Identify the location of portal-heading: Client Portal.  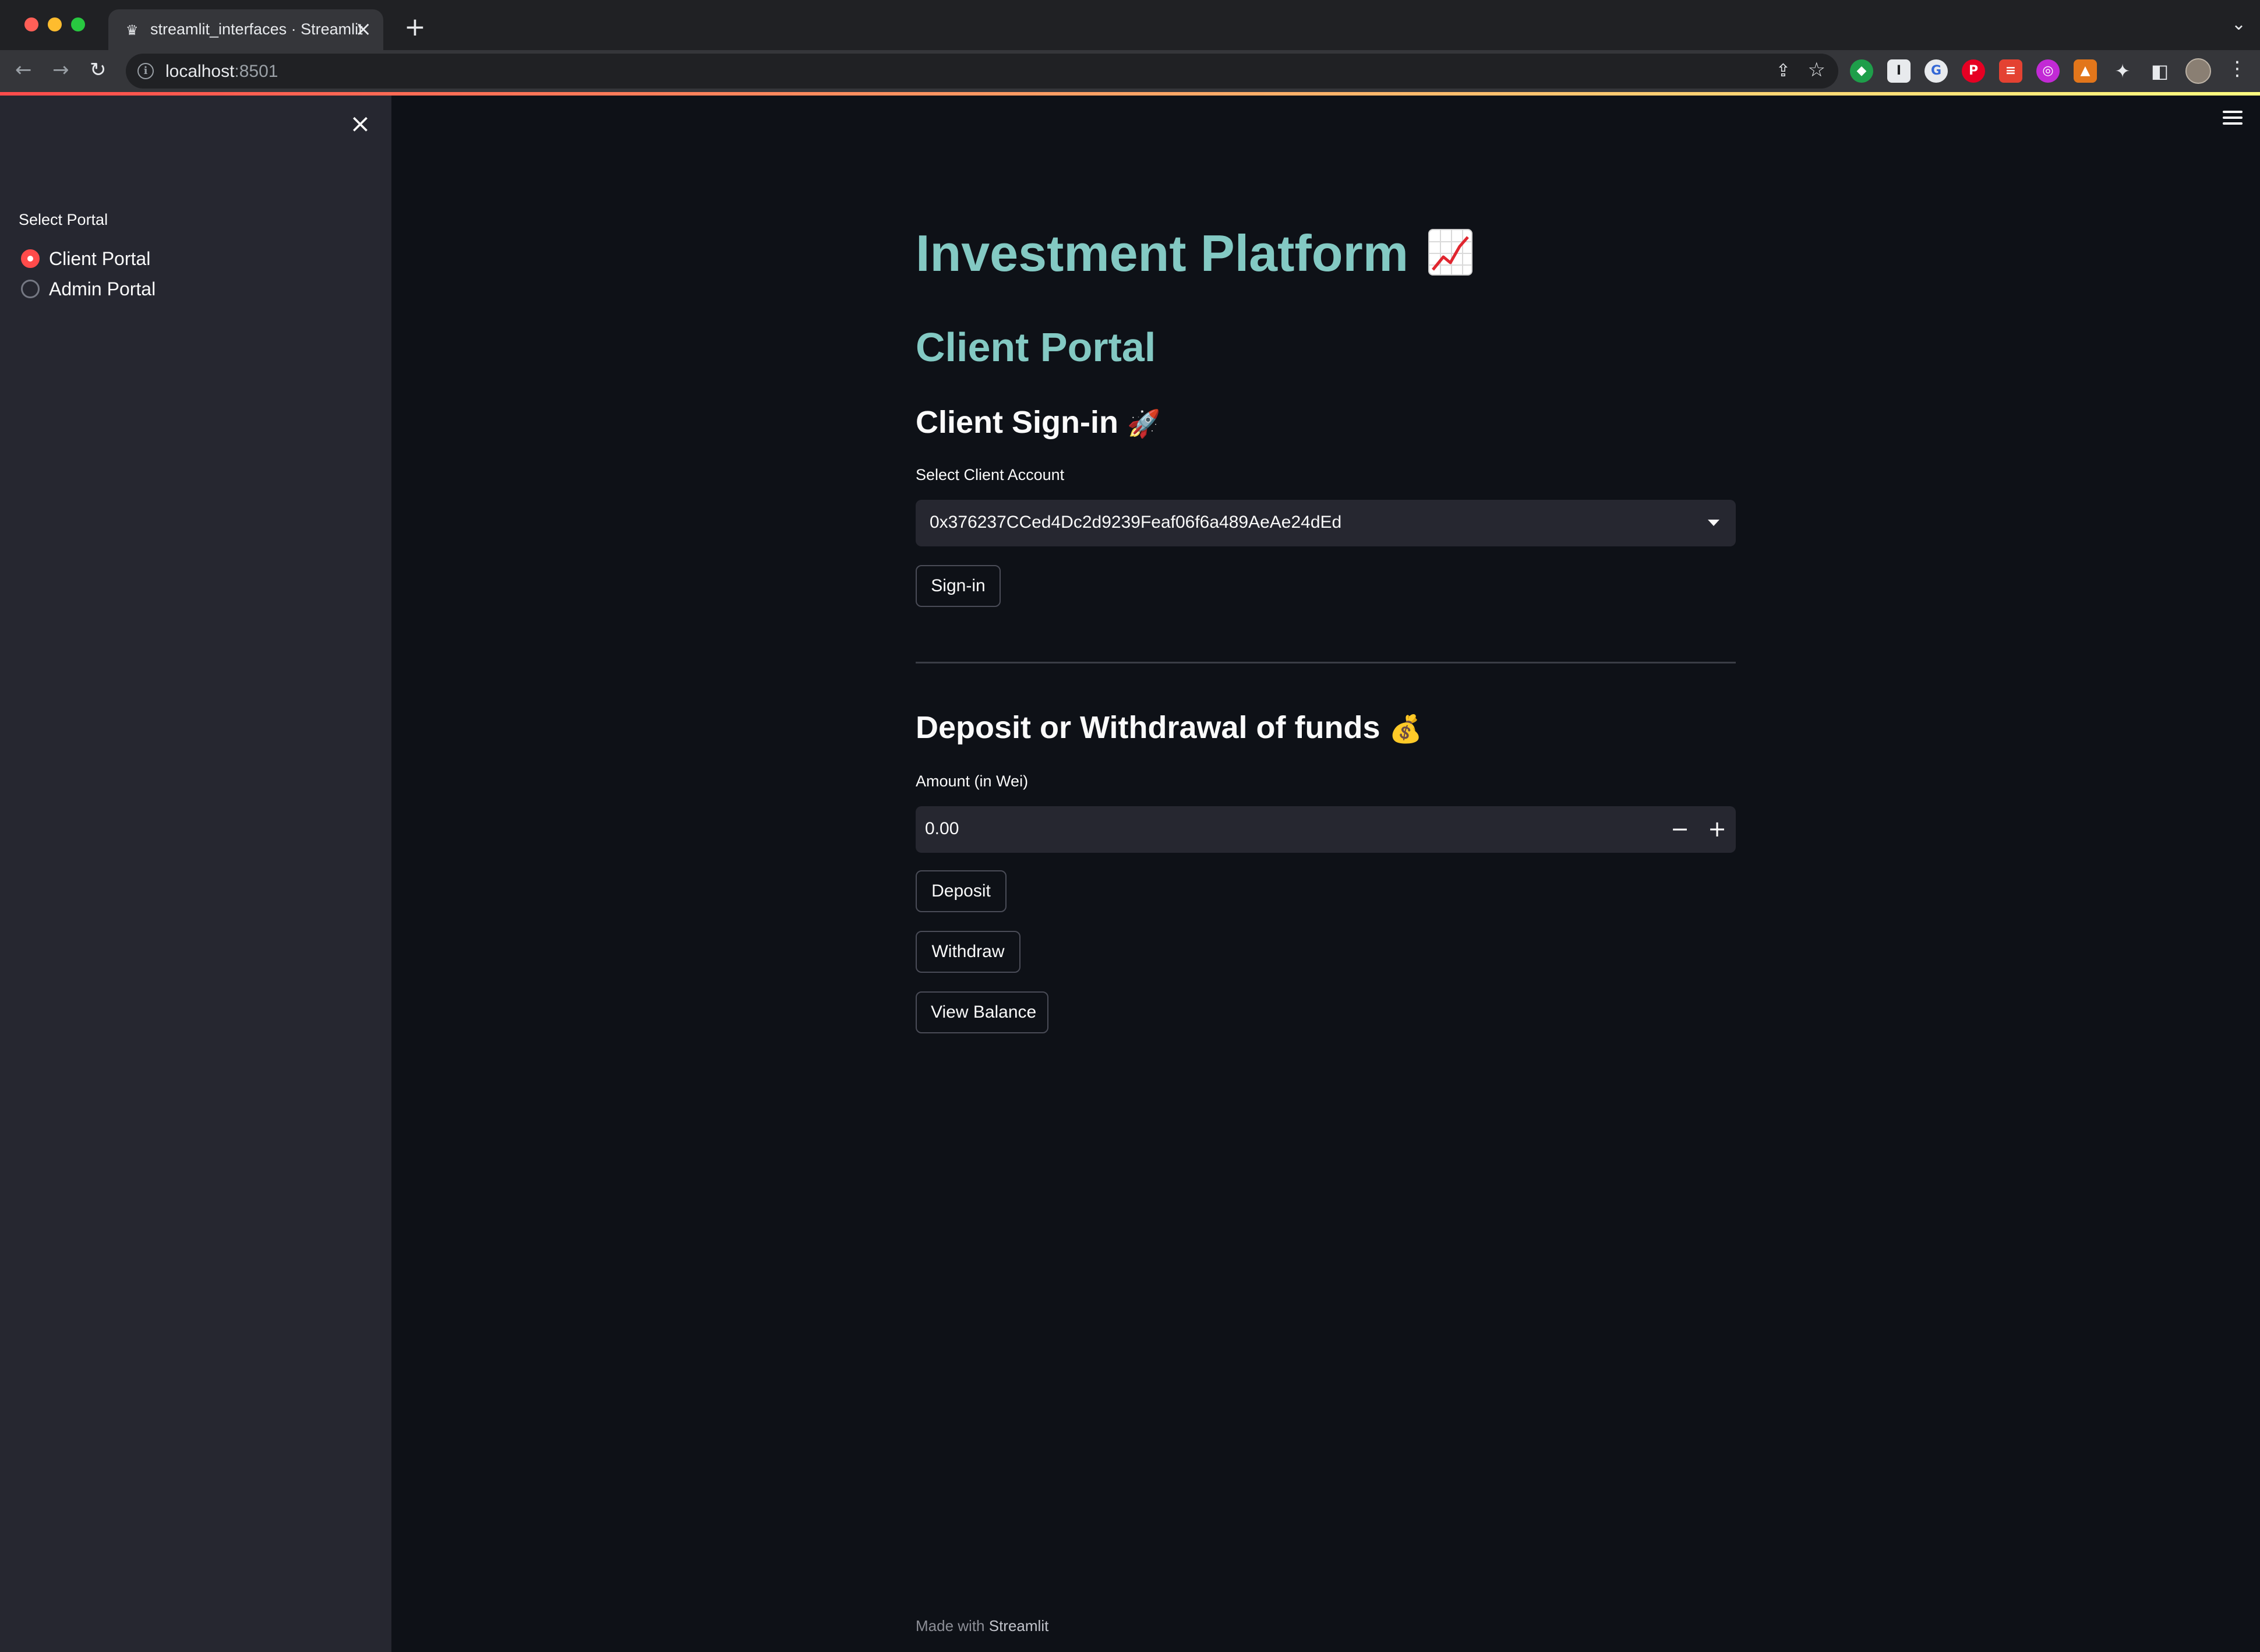
(1036, 347).